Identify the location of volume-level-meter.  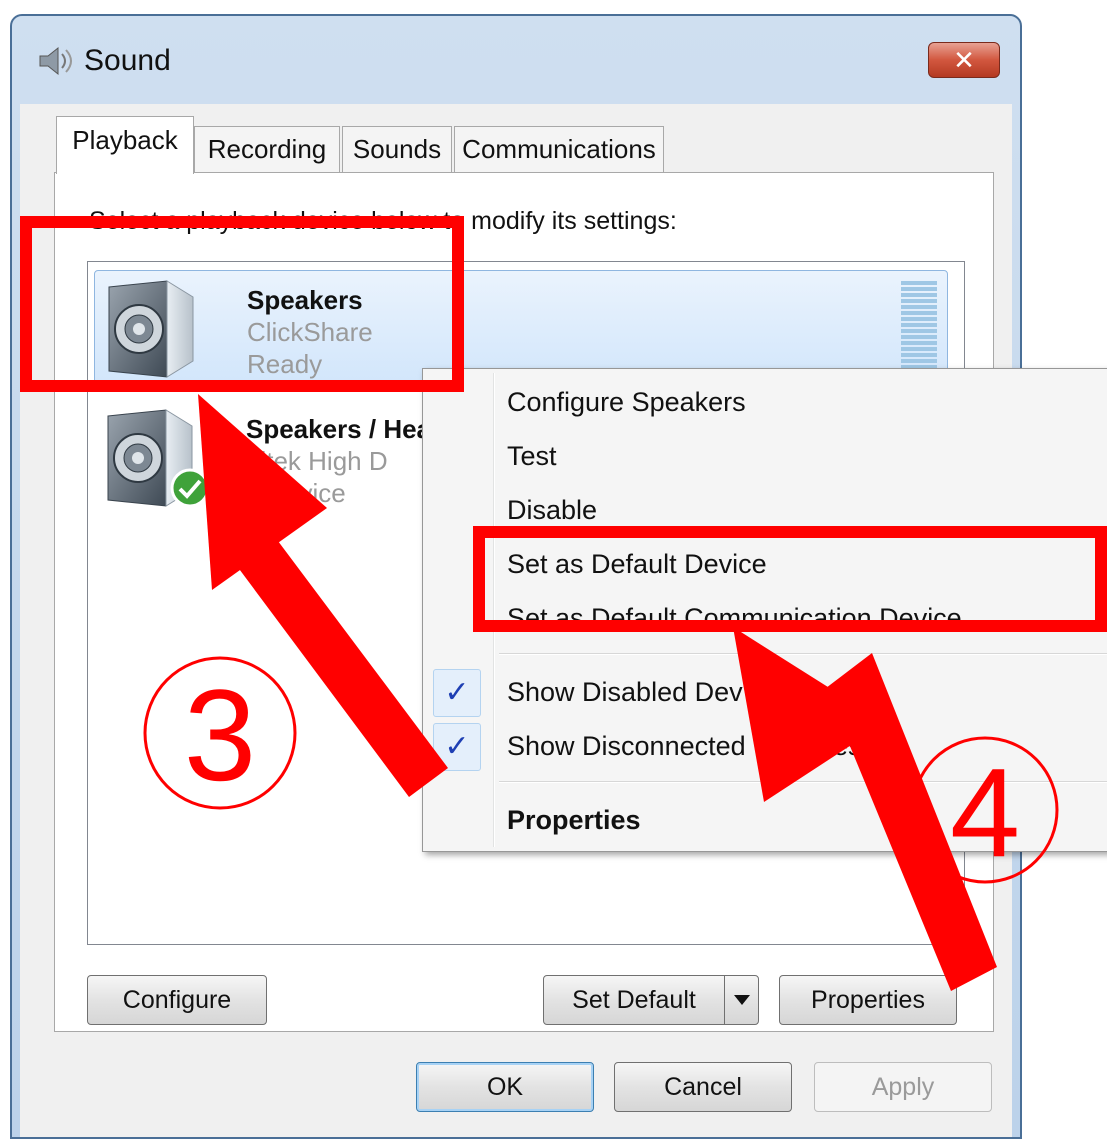
(919, 329).